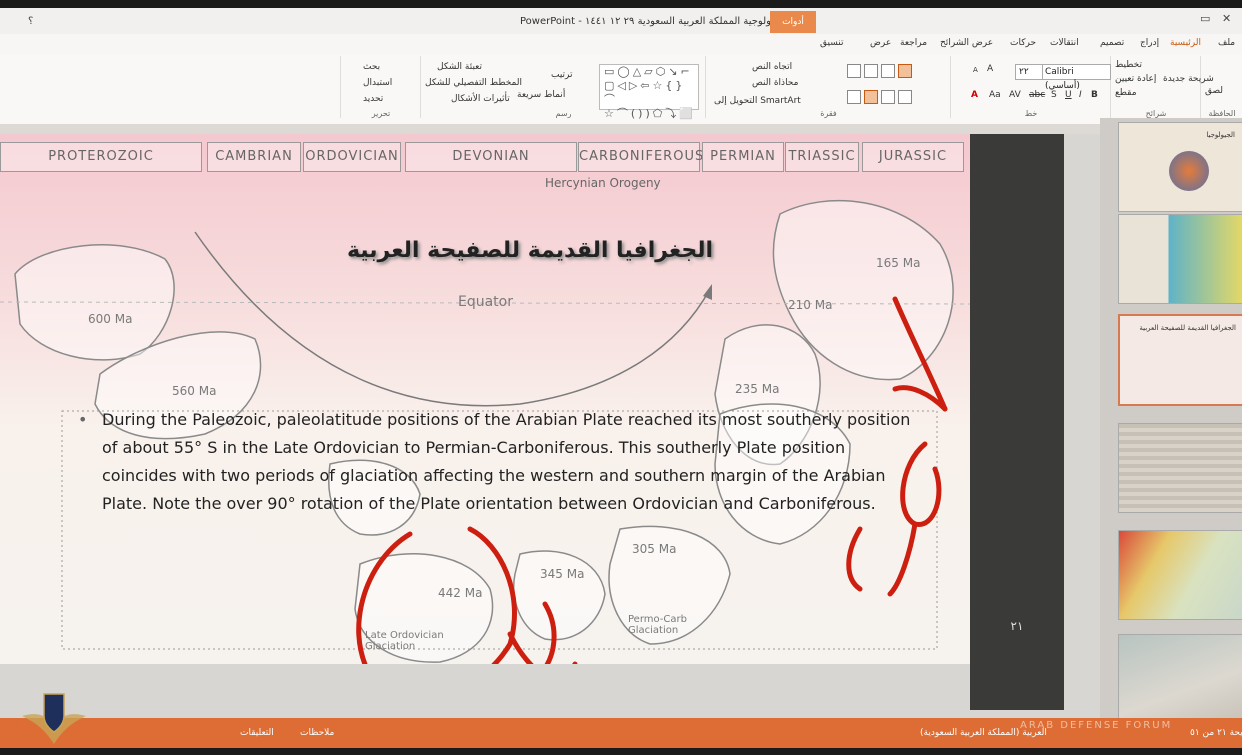  Describe the element at coordinates (1017, 422) in the screenshot. I see `notes-side-pane: ٢١` at that location.